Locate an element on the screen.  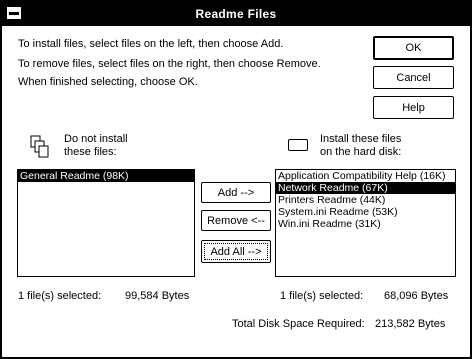
add-all-button: Add All --> is located at coordinates (236, 251).